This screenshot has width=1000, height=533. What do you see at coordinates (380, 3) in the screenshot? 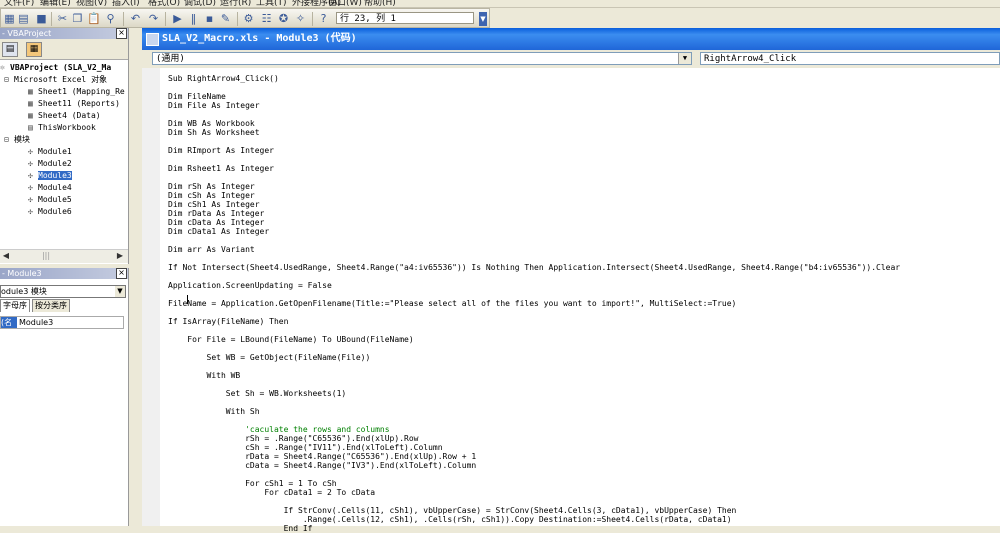
I see `menu-item: 帮助(H)` at bounding box center [380, 3].